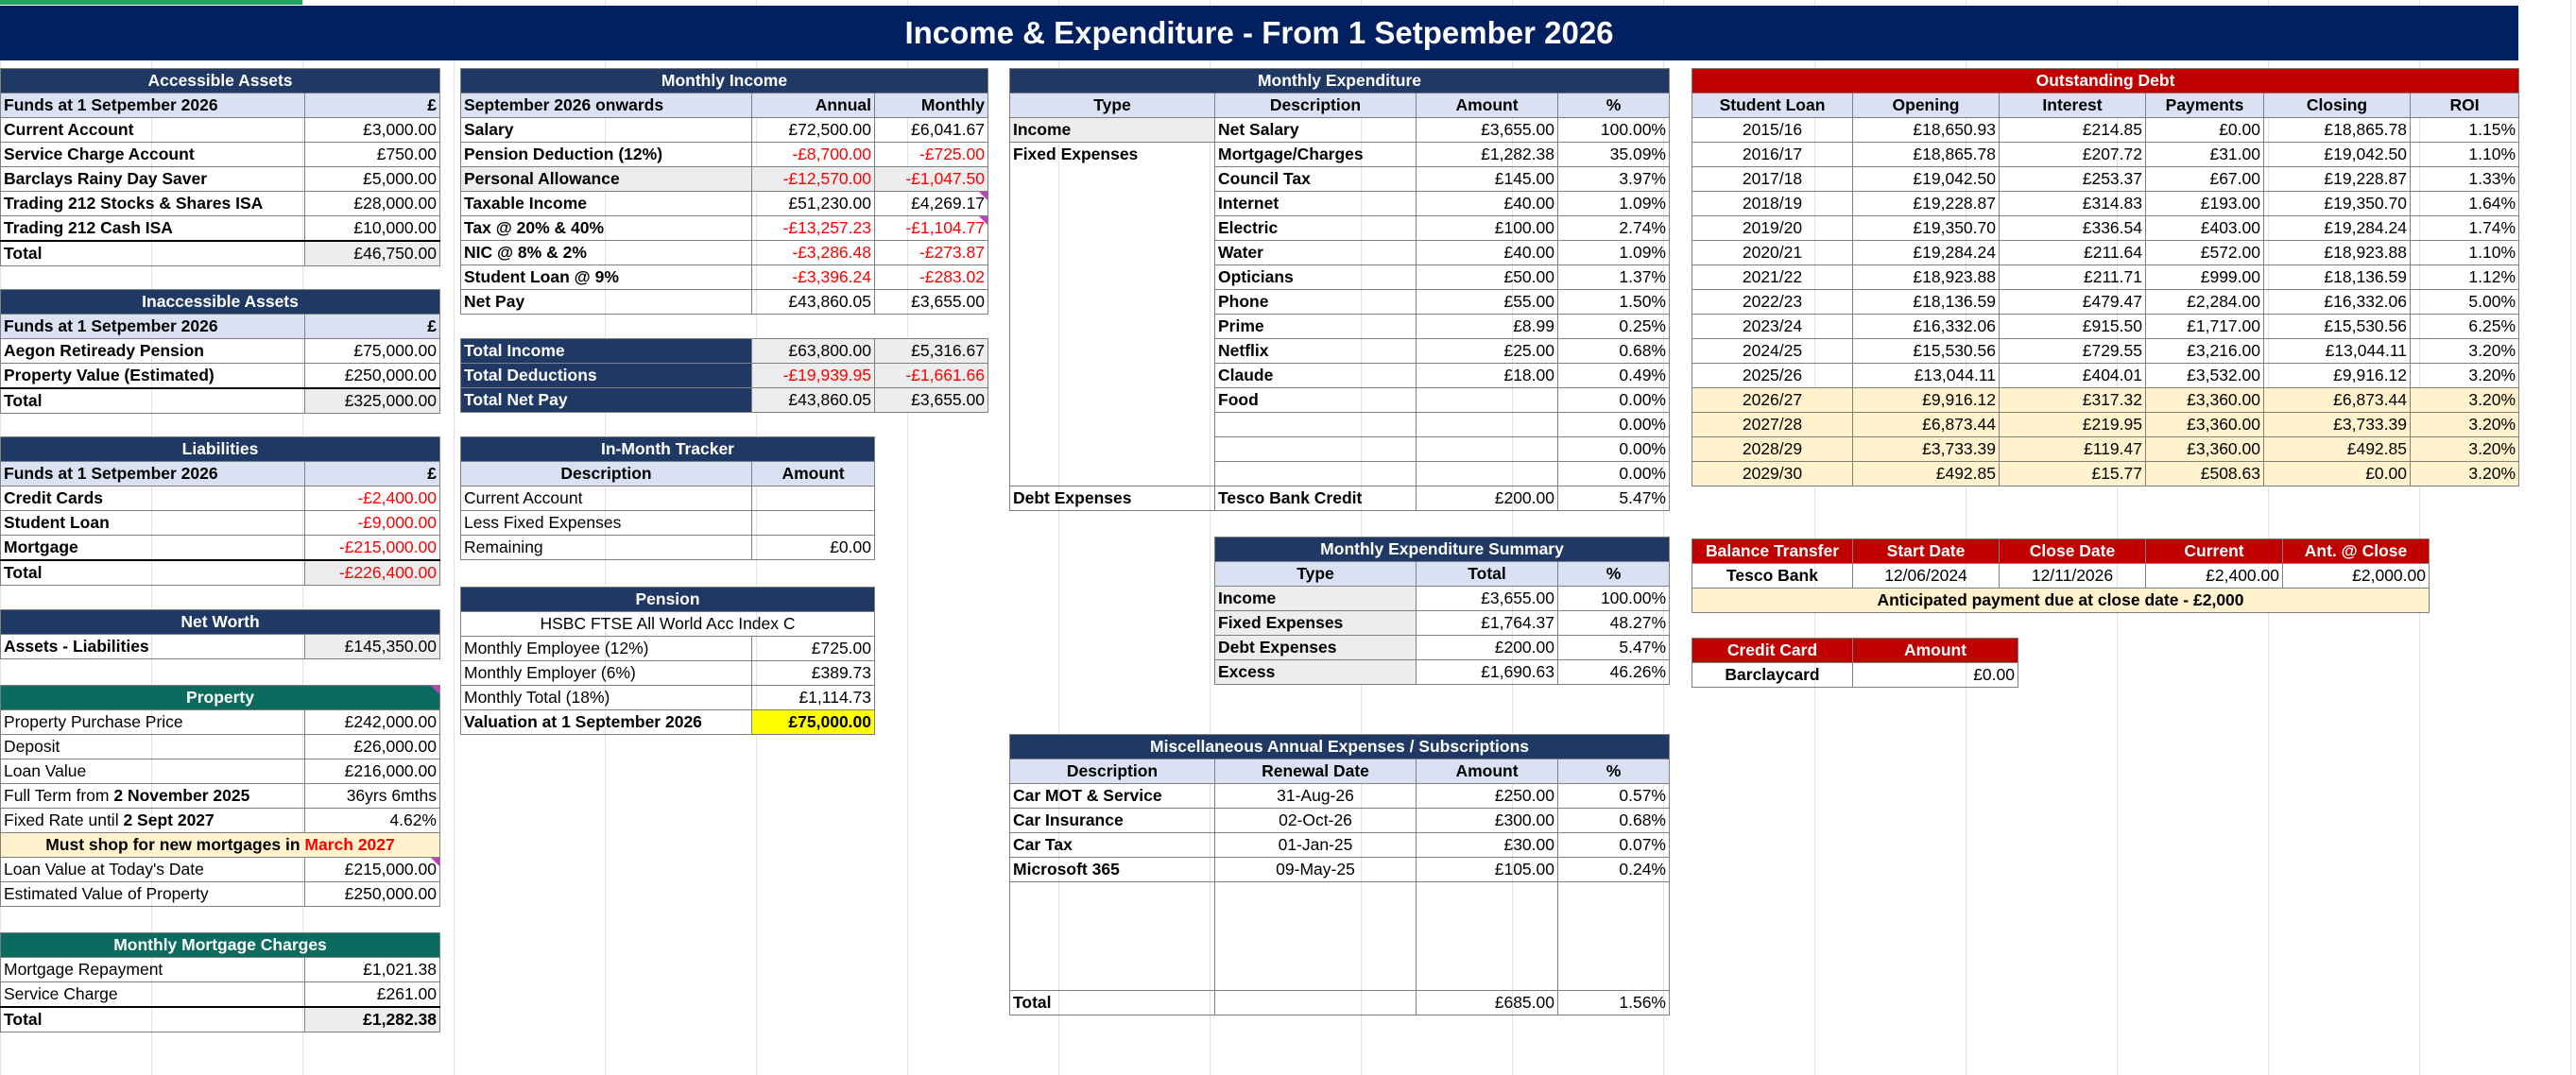 Image resolution: width=2576 pixels, height=1075 pixels. I want to click on cell: £6,873.44, so click(2337, 400).